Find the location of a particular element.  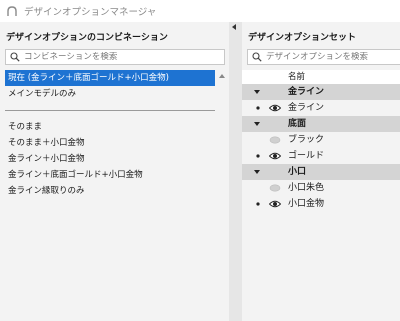

option-group-name: 底面 is located at coordinates (297, 124).